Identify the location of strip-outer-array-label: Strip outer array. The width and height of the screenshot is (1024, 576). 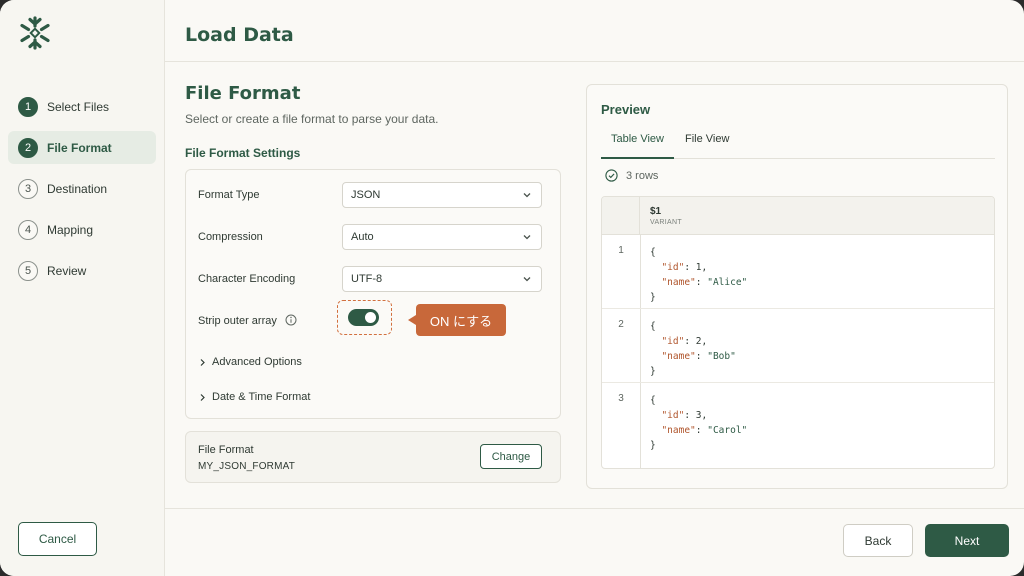
(237, 321).